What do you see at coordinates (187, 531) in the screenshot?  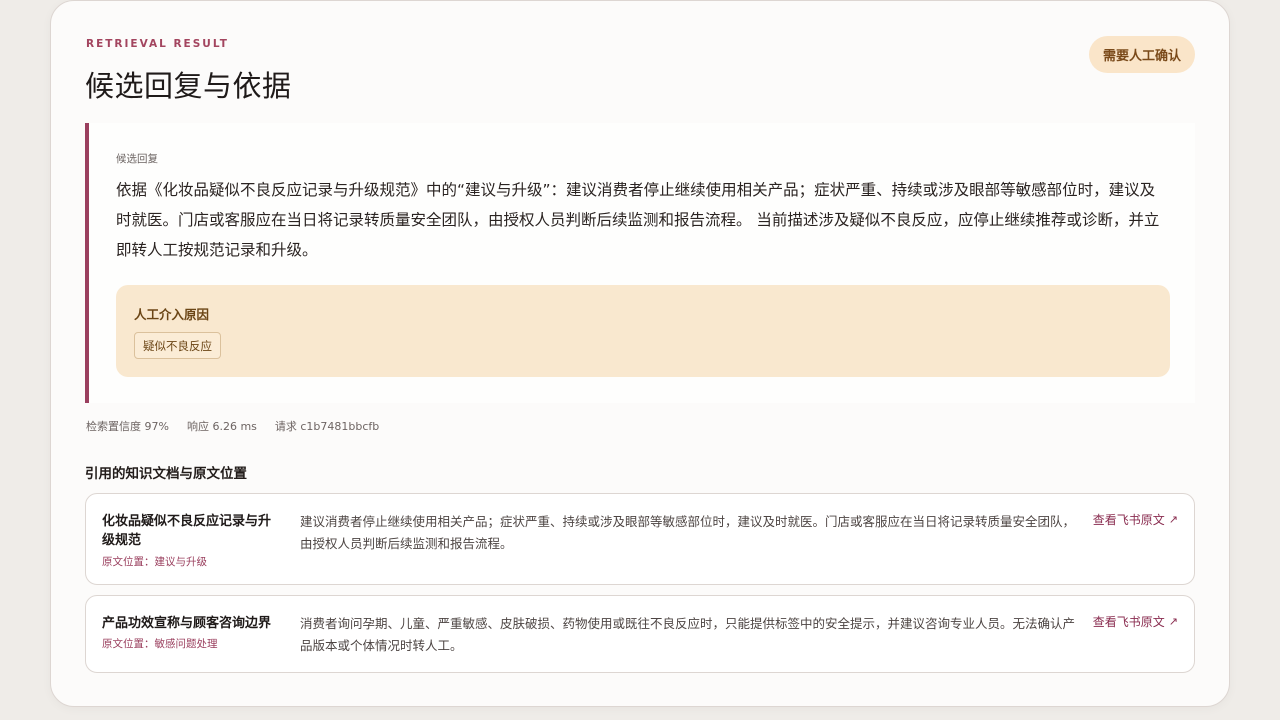 I see `citation-doc-name: 化妆品疑似不良反应记录与升级规范` at bounding box center [187, 531].